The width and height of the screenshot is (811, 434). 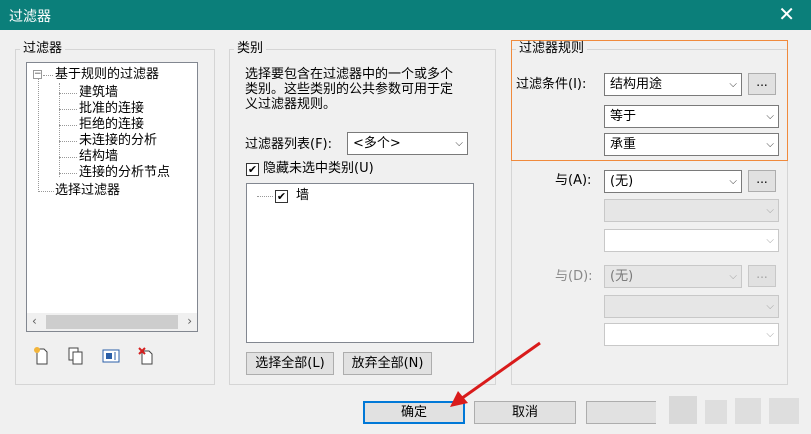 I want to click on operator-value: 等于, so click(x=623, y=116).